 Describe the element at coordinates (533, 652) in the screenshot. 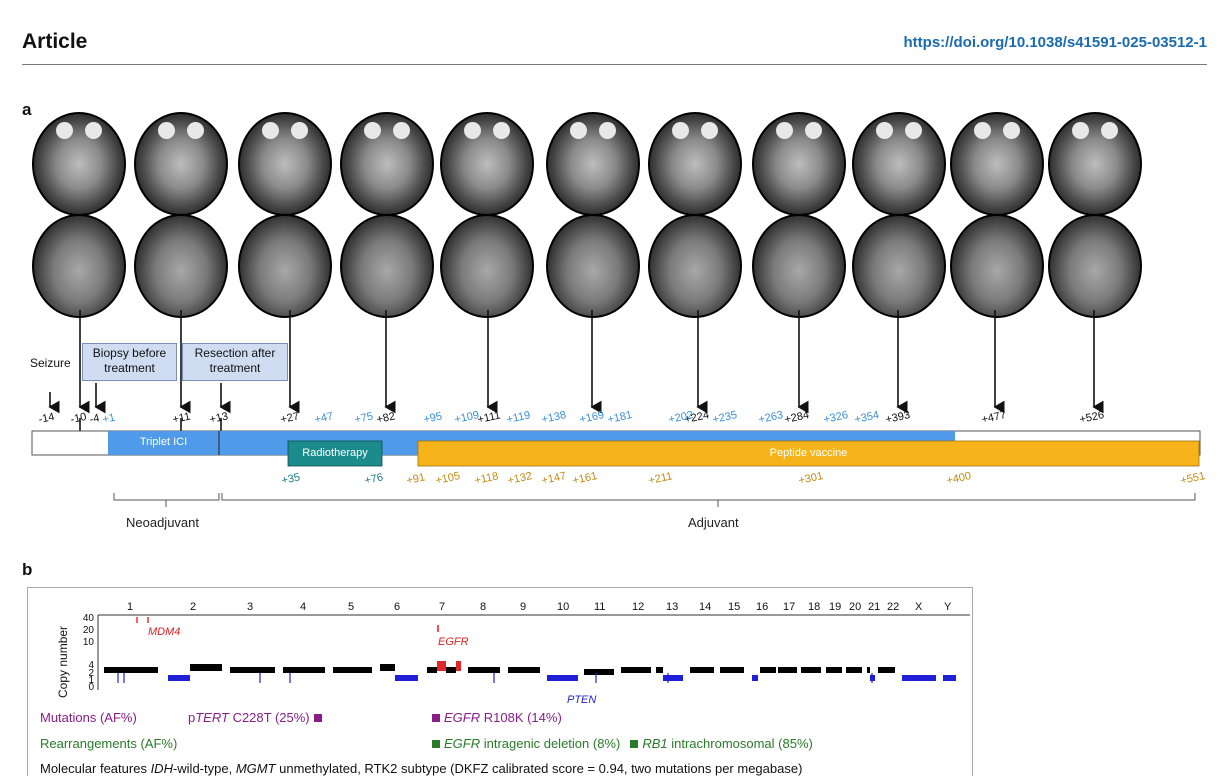

I see `cnv-graphic` at that location.